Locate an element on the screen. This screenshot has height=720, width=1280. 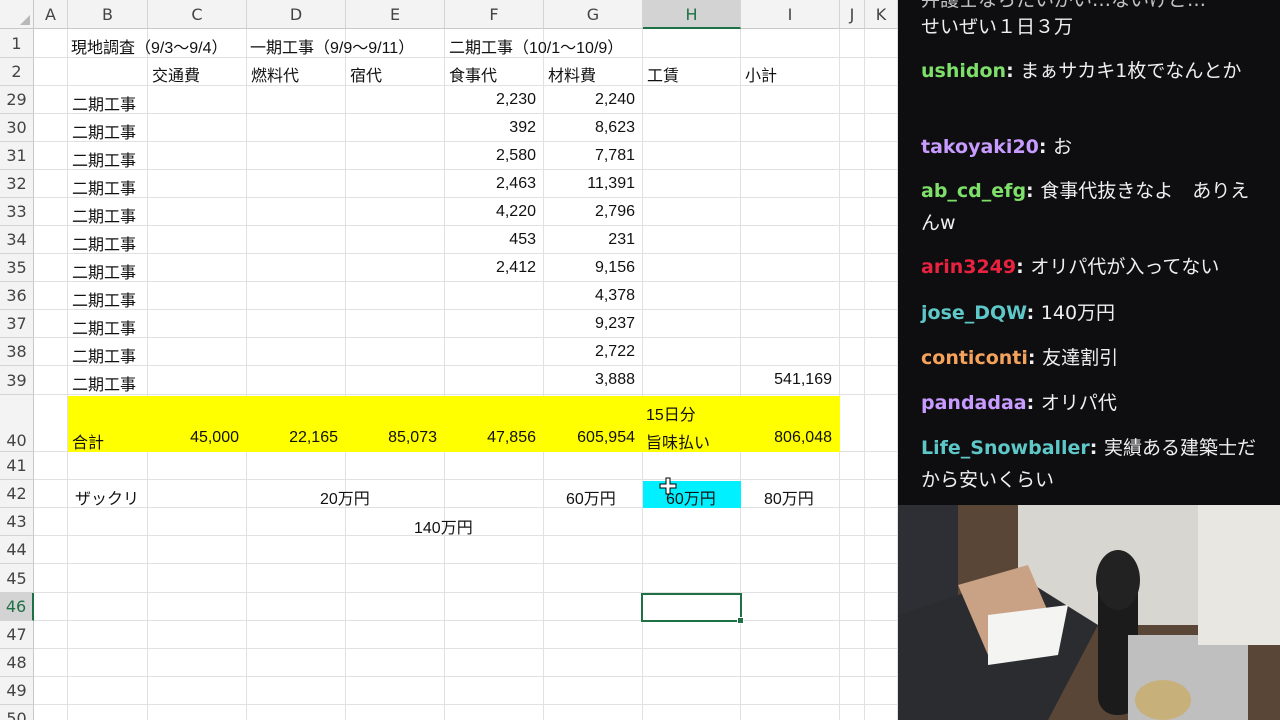
cell-A42 is located at coordinates (51, 494).